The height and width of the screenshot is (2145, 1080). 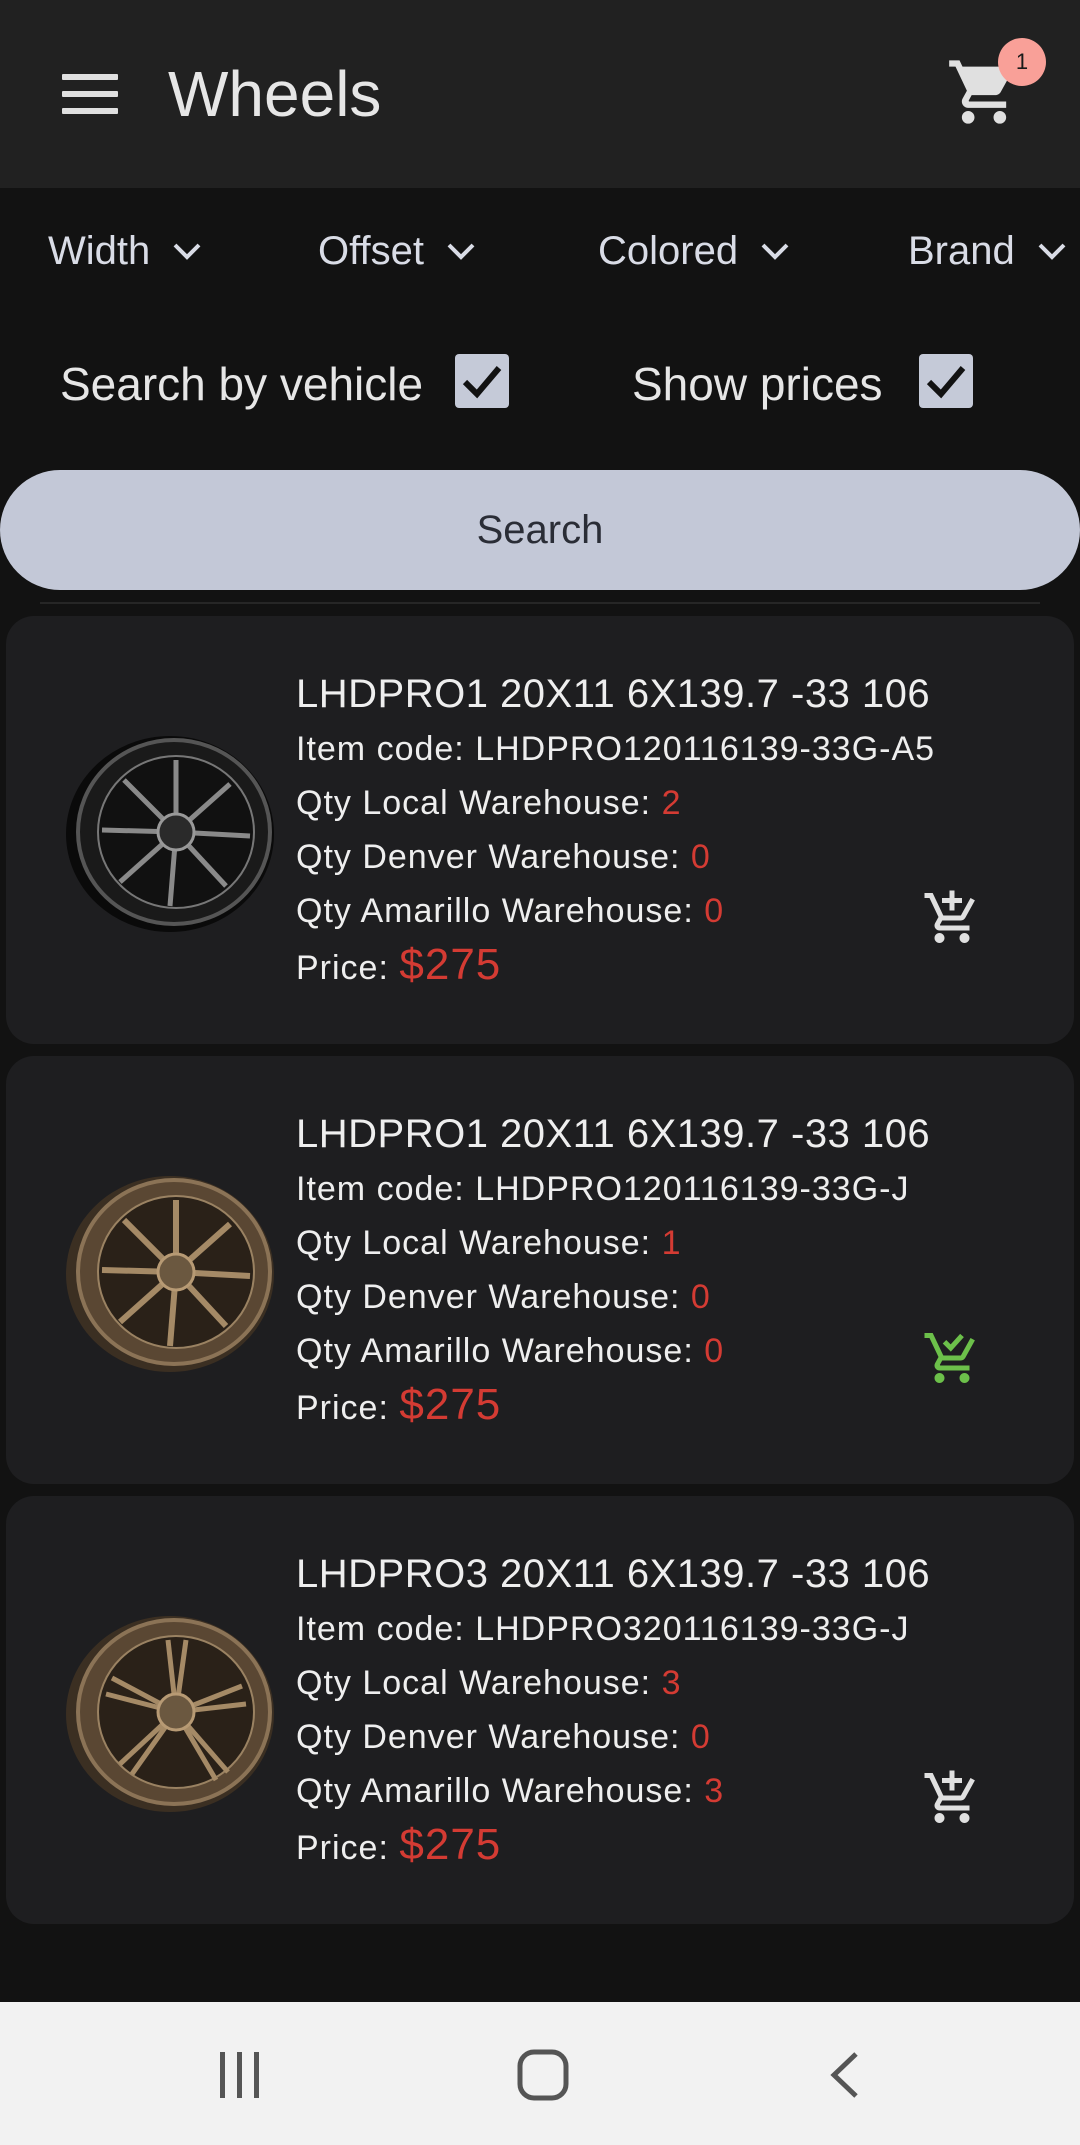 I want to click on filter-label: Brand, so click(x=961, y=250).